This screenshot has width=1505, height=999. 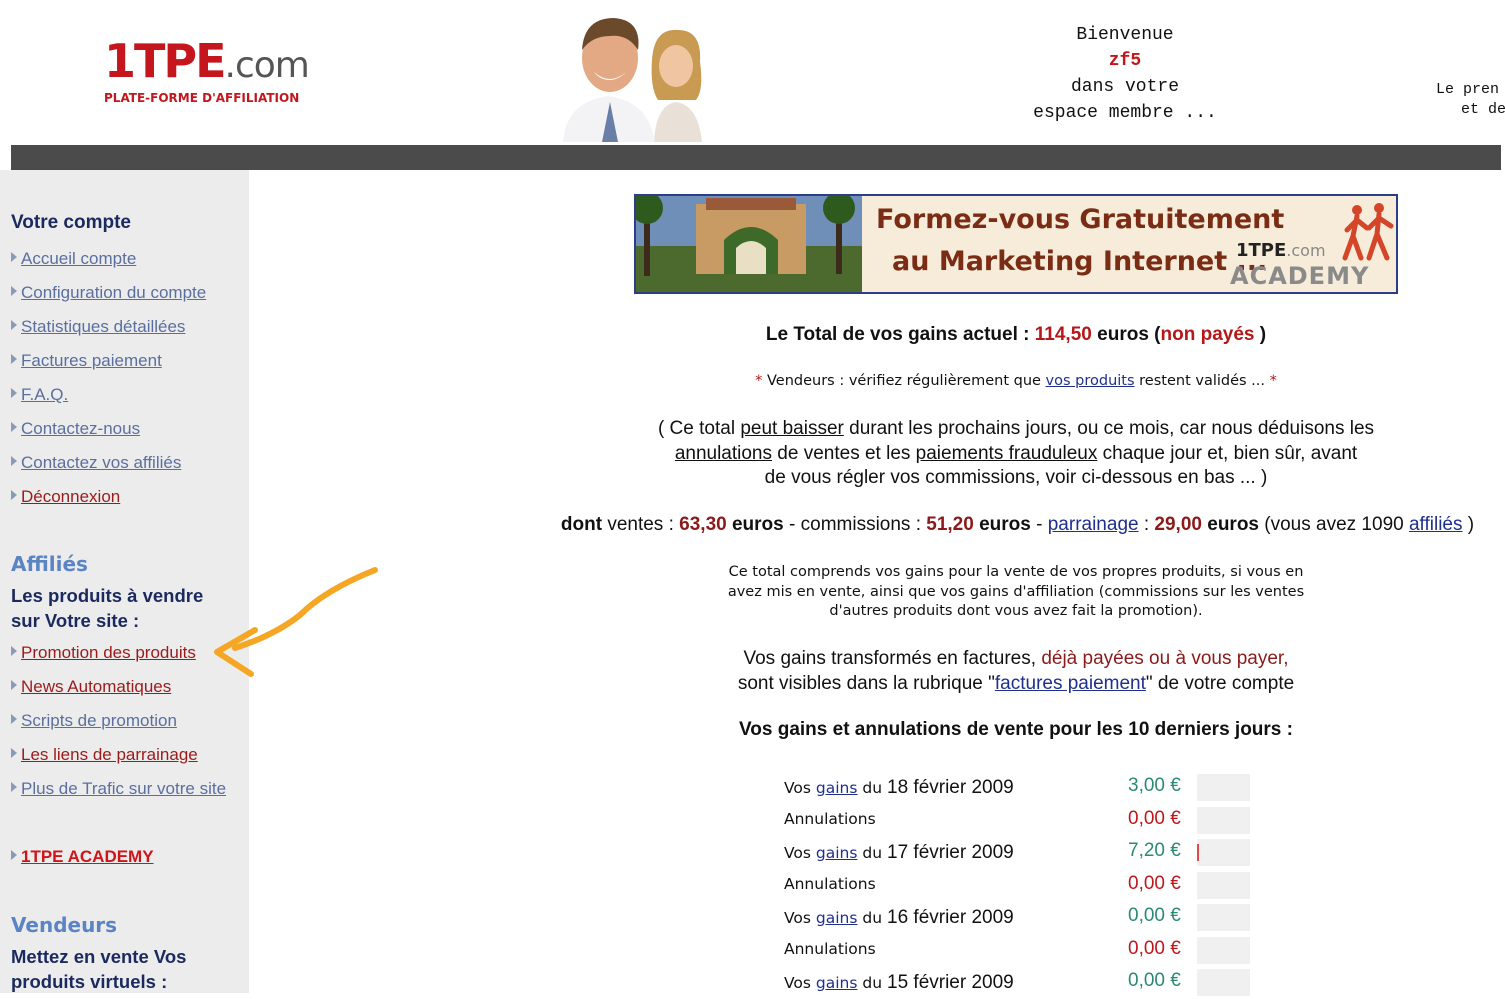 I want to click on row-bar-box, so click(x=1223, y=885).